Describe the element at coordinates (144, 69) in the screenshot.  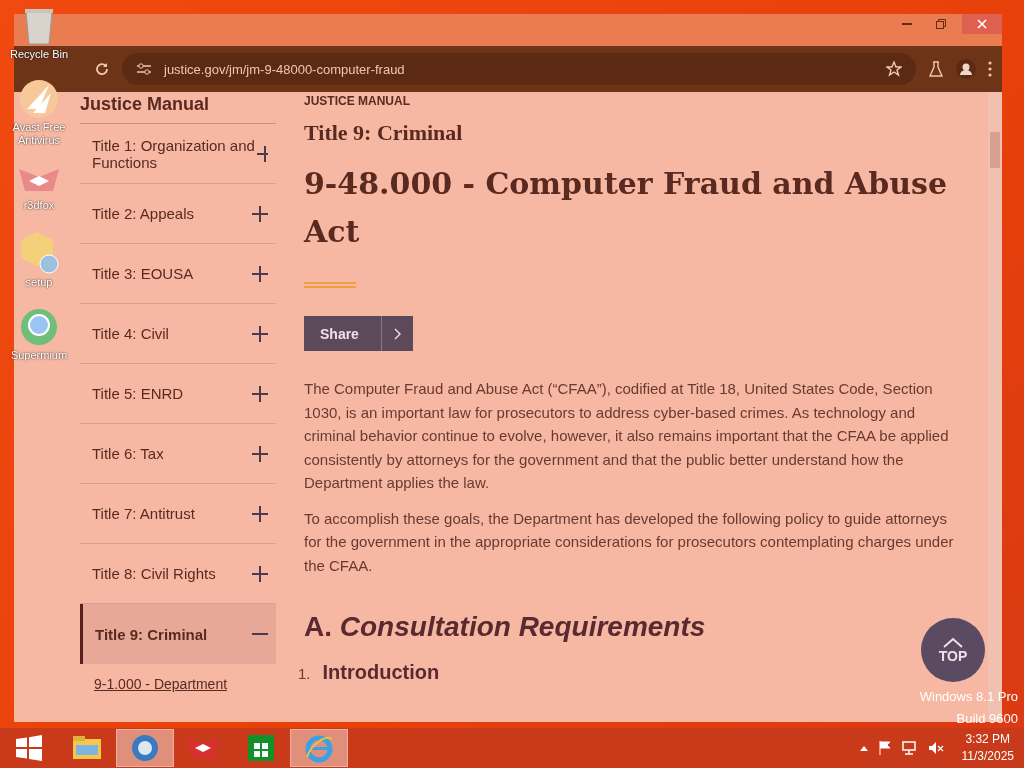
I see `site-settings-icon` at that location.